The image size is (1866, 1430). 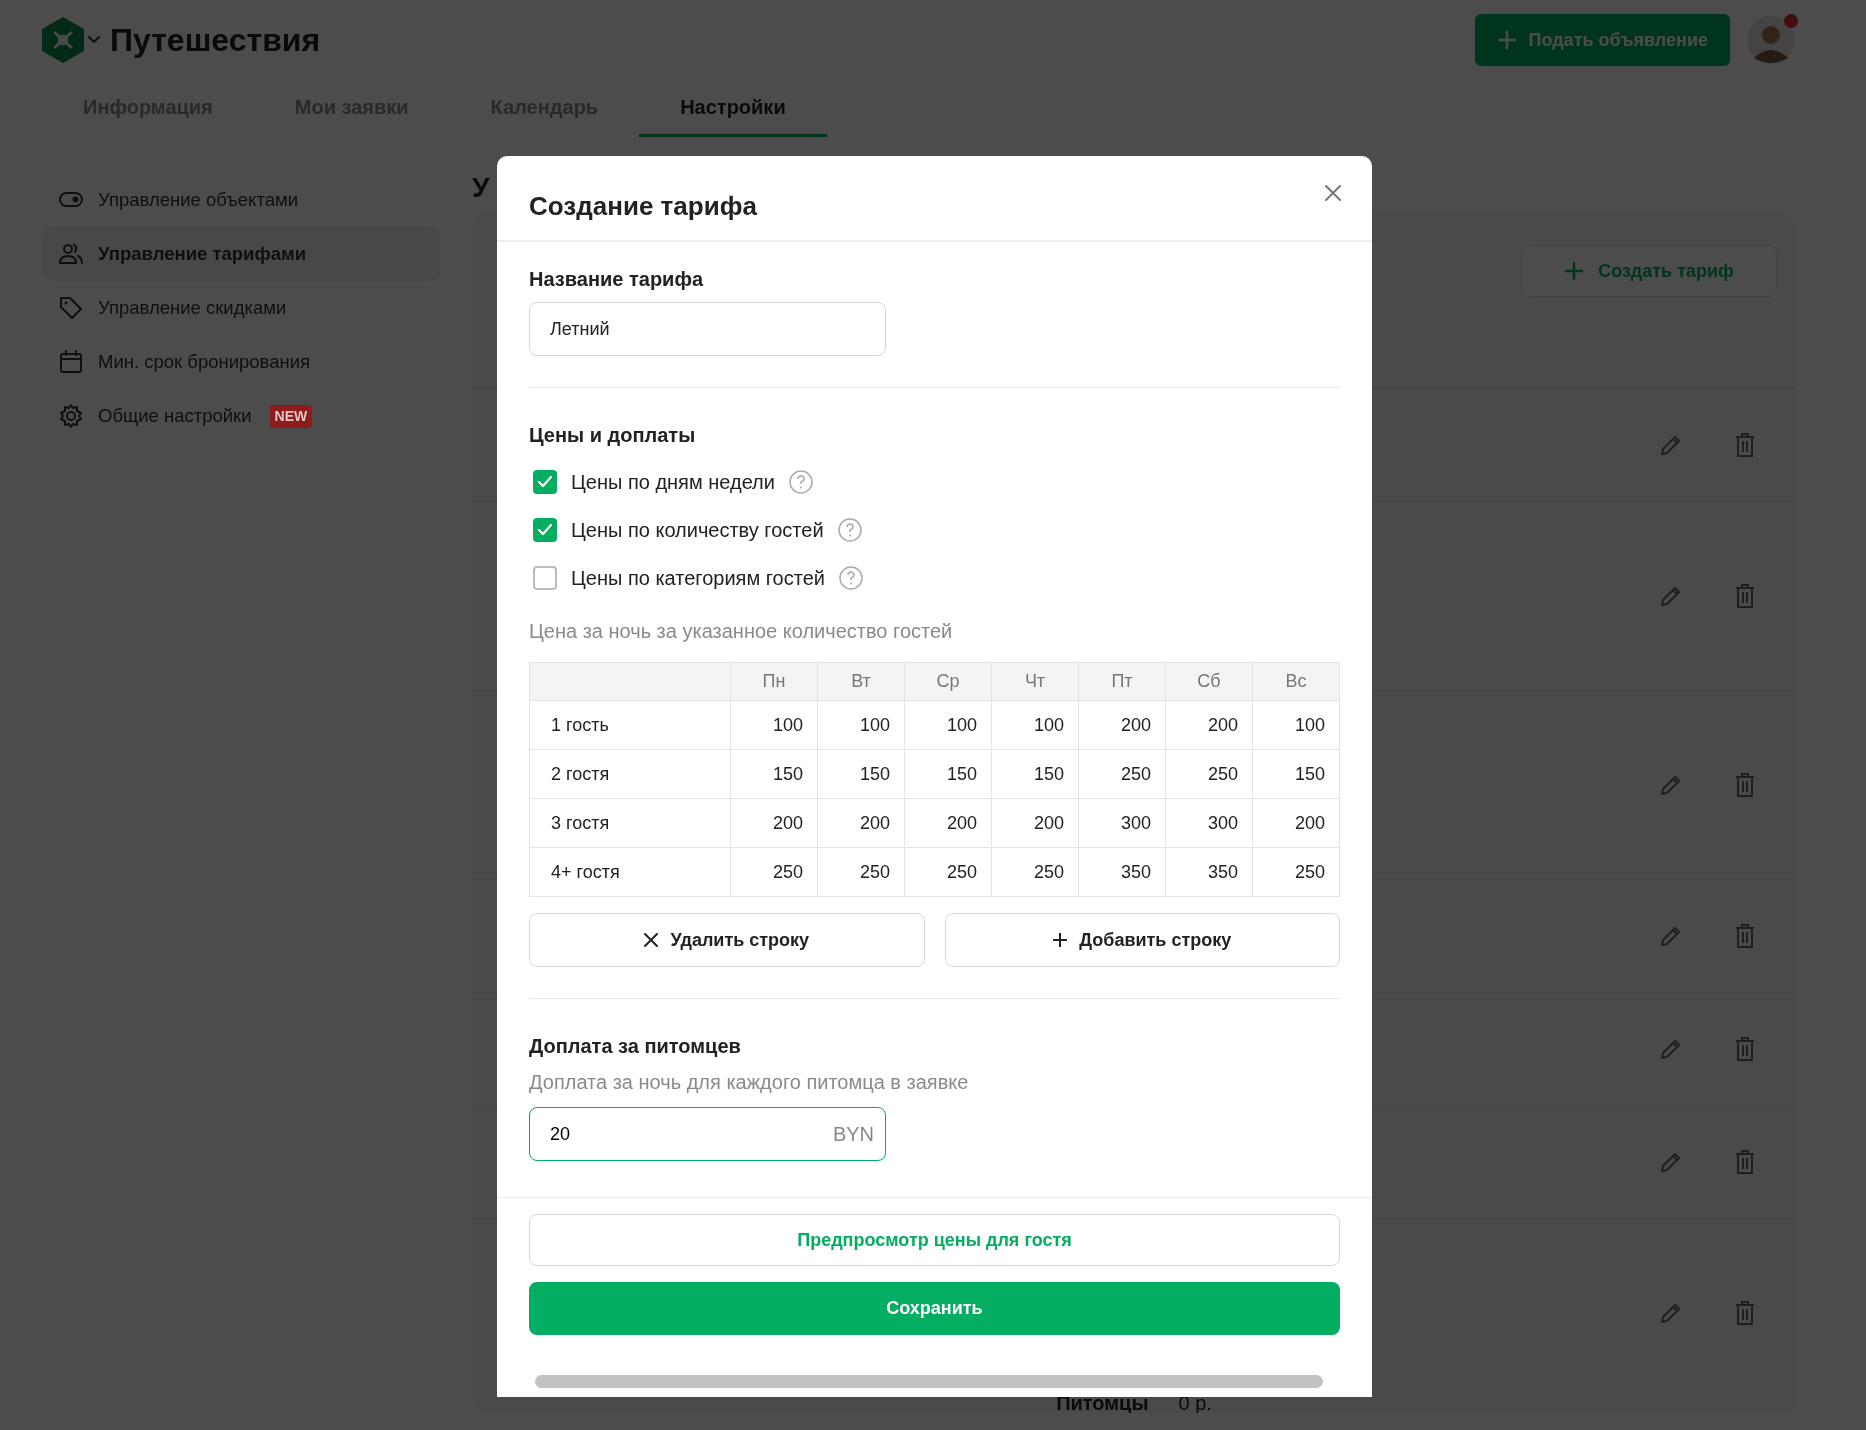 What do you see at coordinates (215, 40) in the screenshot?
I see `app-title: Путешествия` at bounding box center [215, 40].